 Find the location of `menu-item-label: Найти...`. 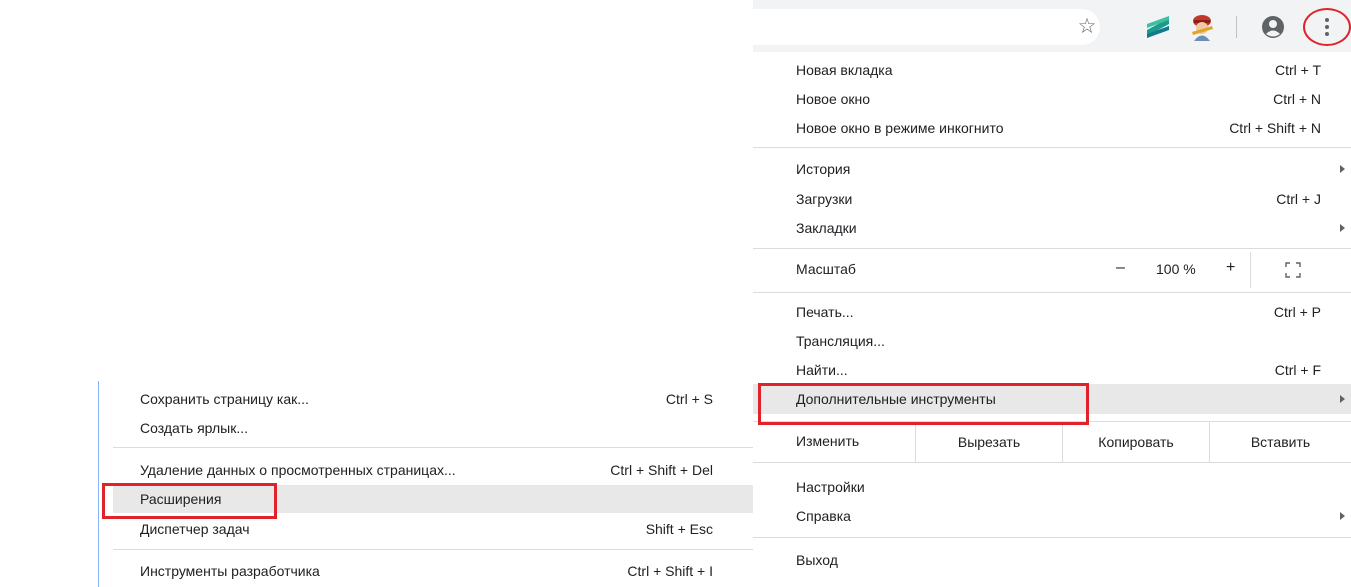

menu-item-label: Найти... is located at coordinates (822, 370).